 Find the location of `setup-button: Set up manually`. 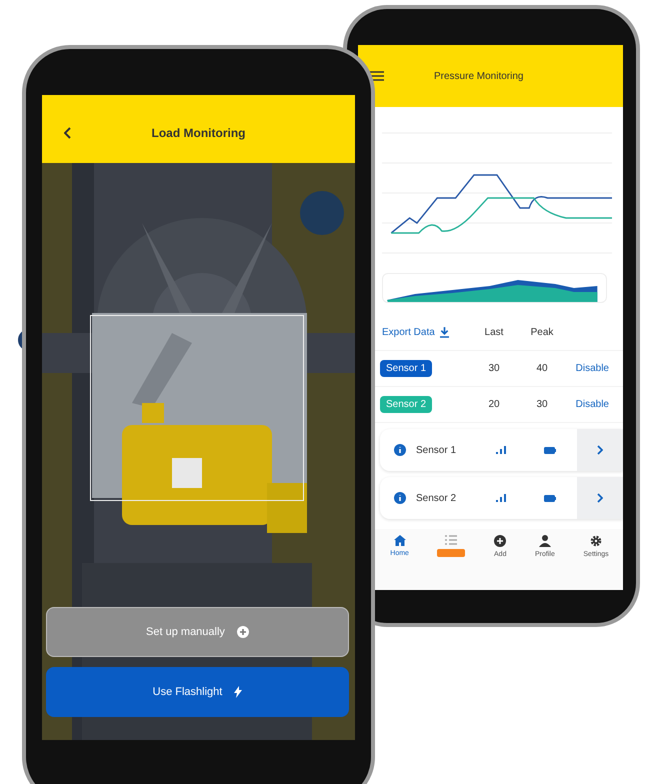

setup-button: Set up manually is located at coordinates (197, 632).